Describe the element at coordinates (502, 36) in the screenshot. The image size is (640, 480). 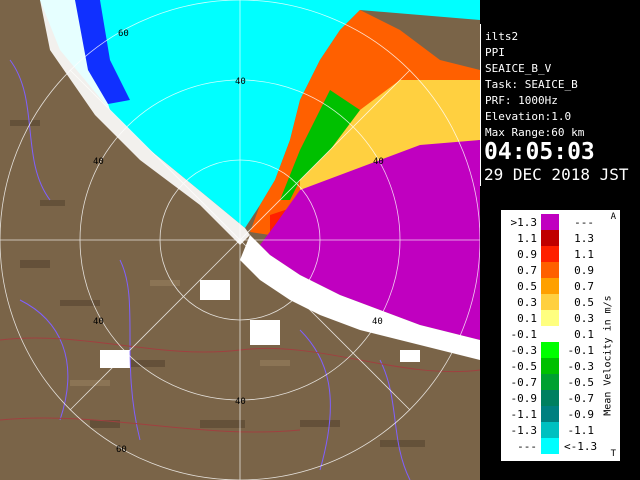
I see `radar-name: ilts2` at that location.